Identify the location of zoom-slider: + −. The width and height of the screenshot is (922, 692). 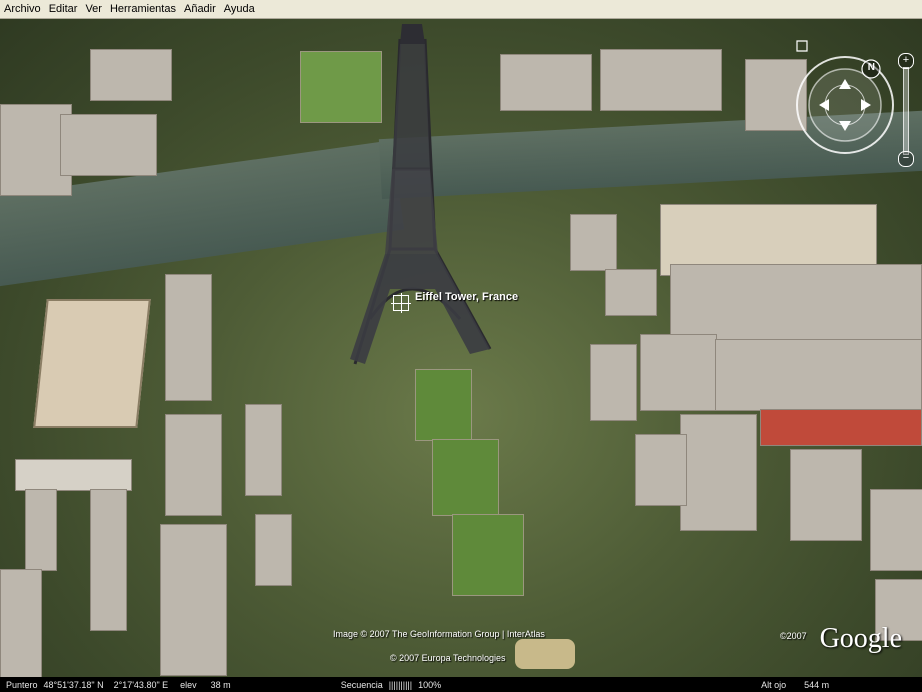
(906, 110).